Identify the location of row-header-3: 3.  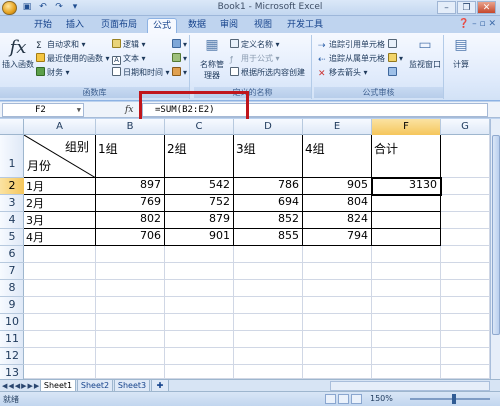
(12, 203).